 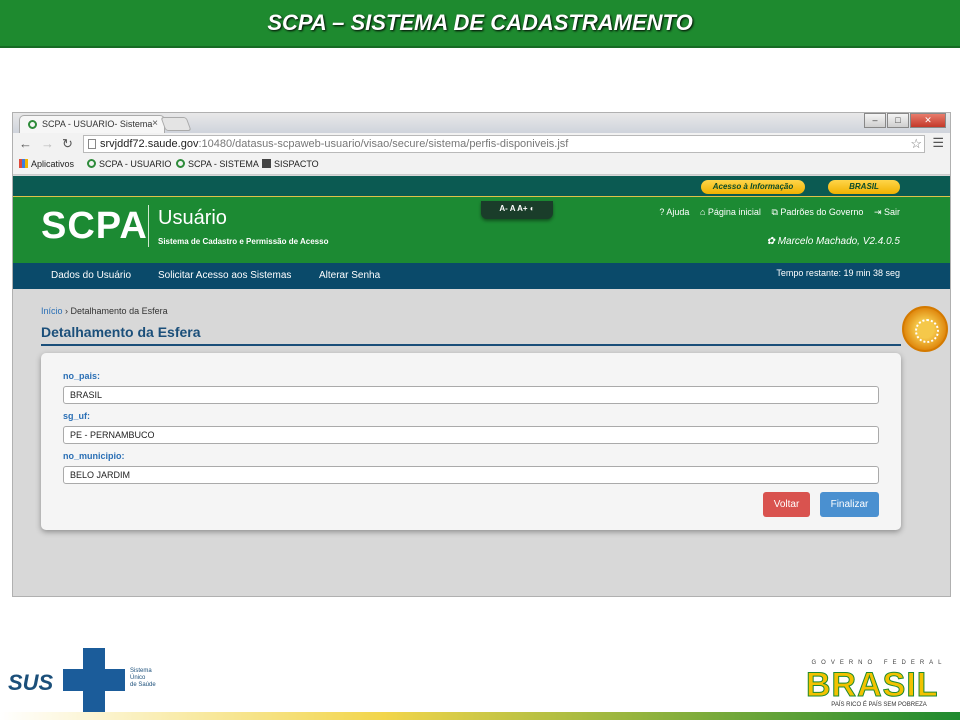 I want to click on bookmark-apps: Aplicativos, so click(x=46, y=164).